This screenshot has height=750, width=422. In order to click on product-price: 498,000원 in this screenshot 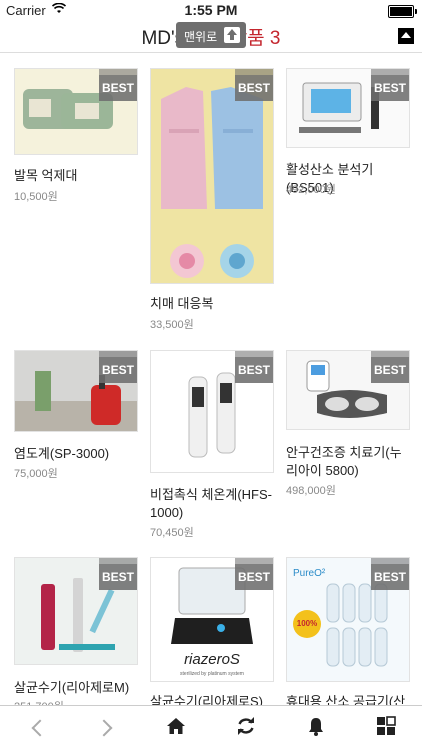, I will do `click(311, 491)`.